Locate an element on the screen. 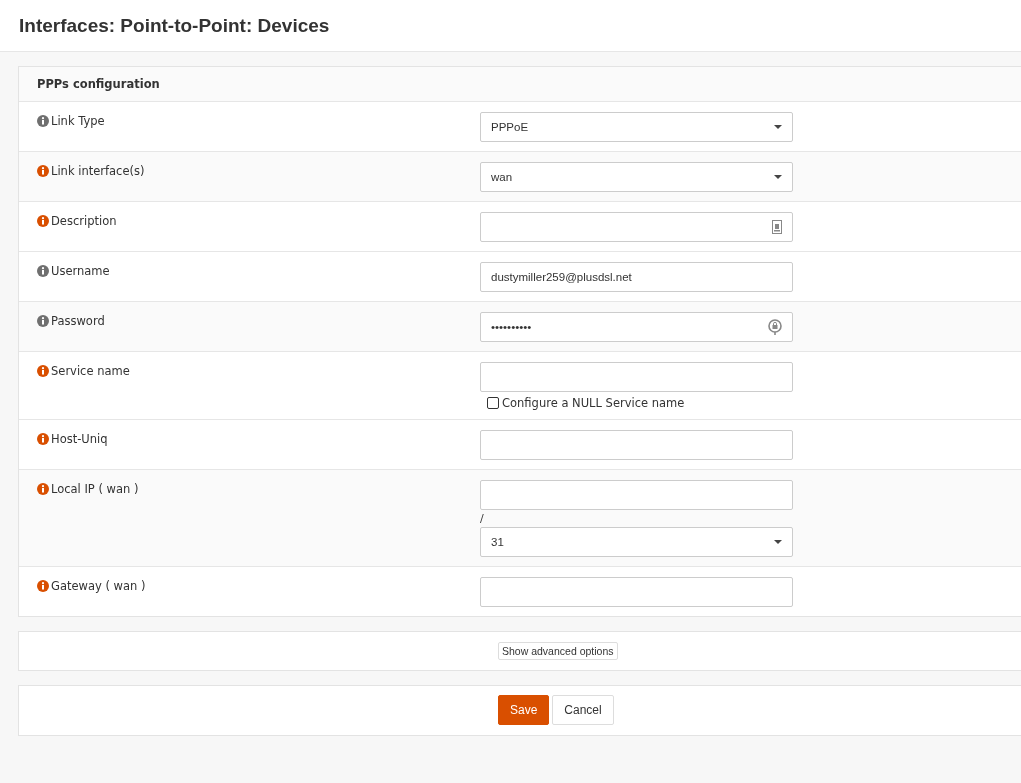  show-advanced-button: Show advanced options is located at coordinates (558, 651).